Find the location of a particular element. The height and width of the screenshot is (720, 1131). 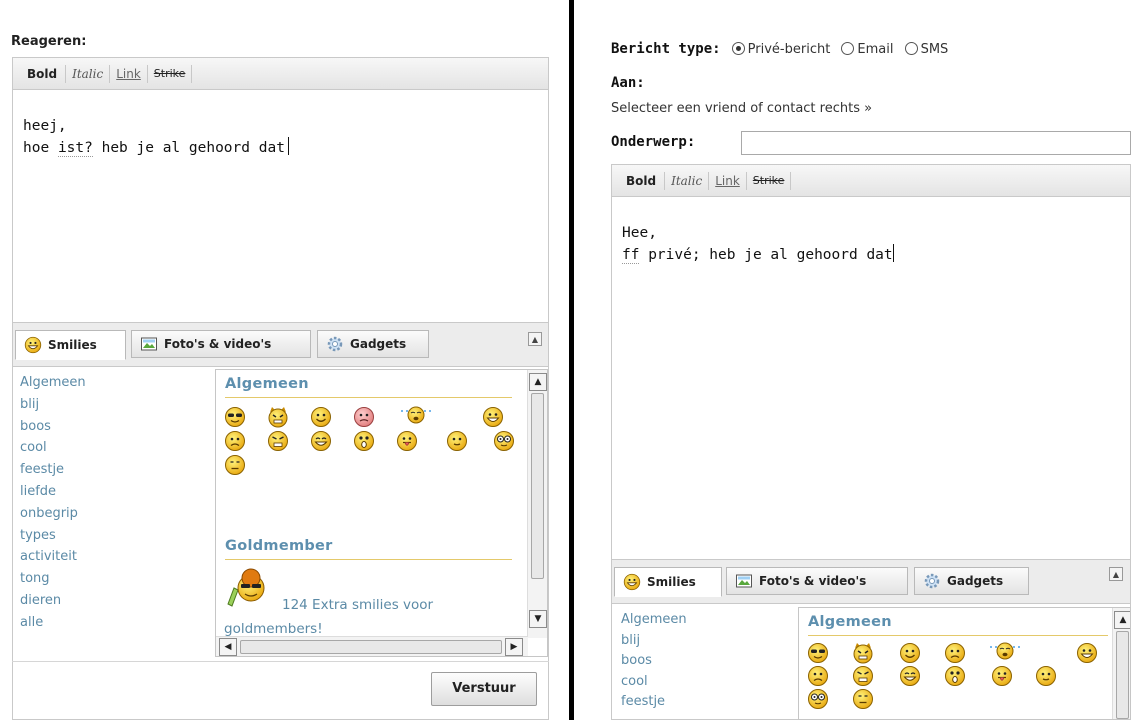

radio-option-sms: SMS is located at coordinates (929, 47).